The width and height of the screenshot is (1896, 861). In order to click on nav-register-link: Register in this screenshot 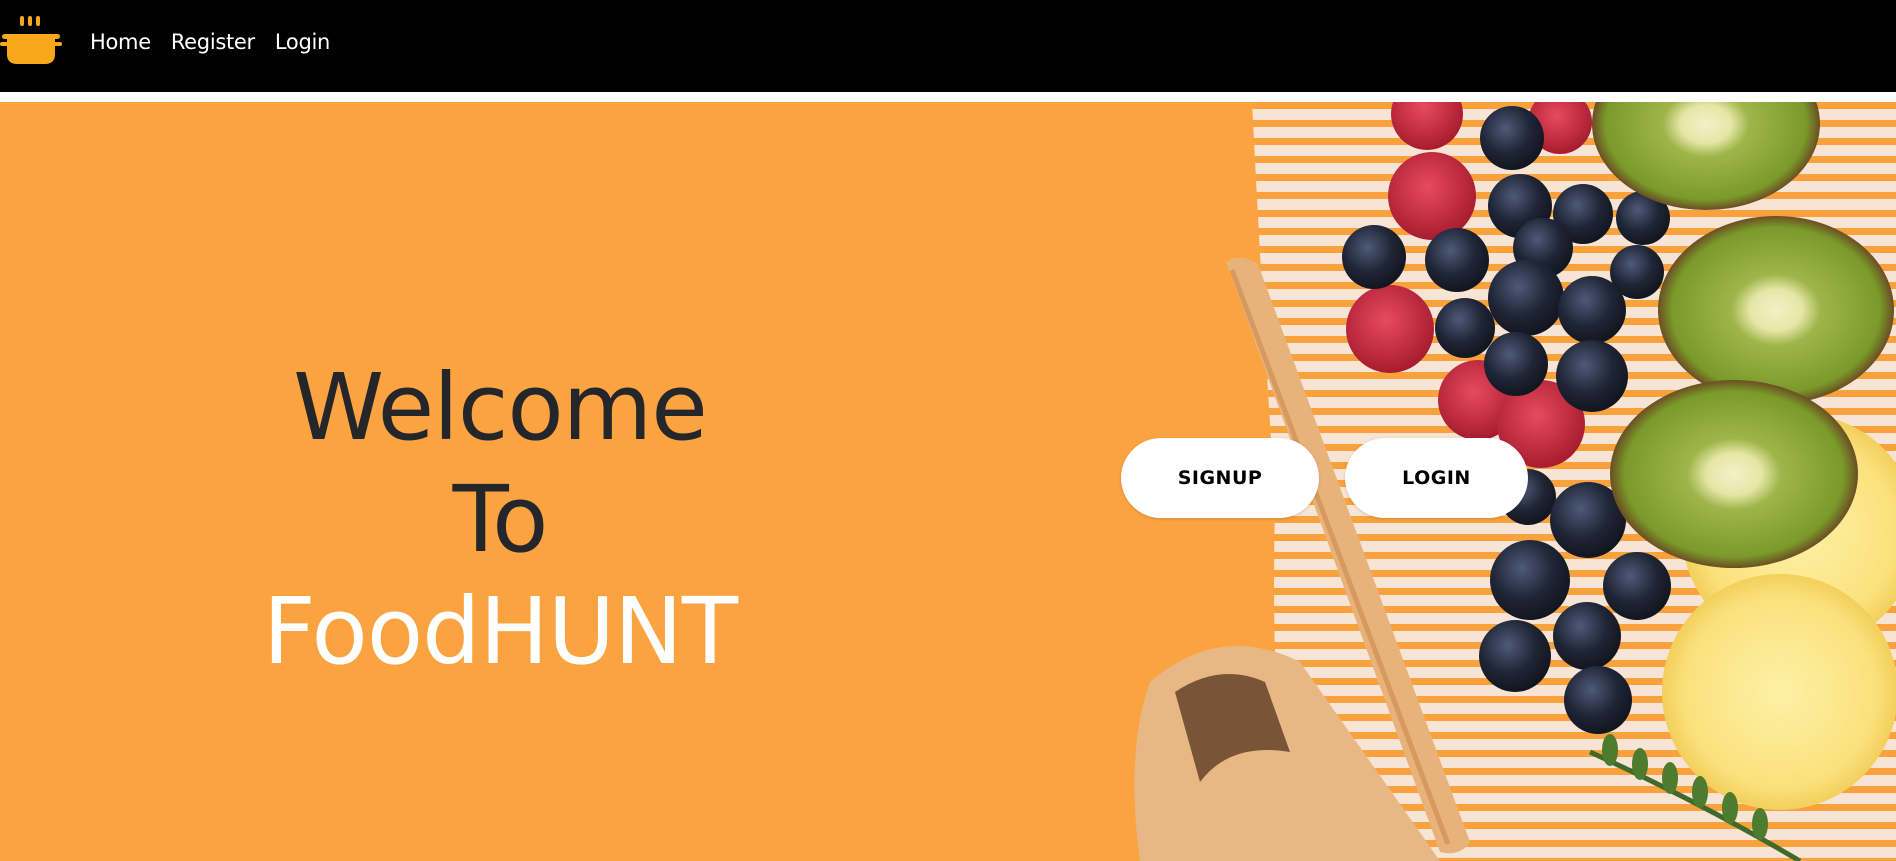, I will do `click(213, 42)`.